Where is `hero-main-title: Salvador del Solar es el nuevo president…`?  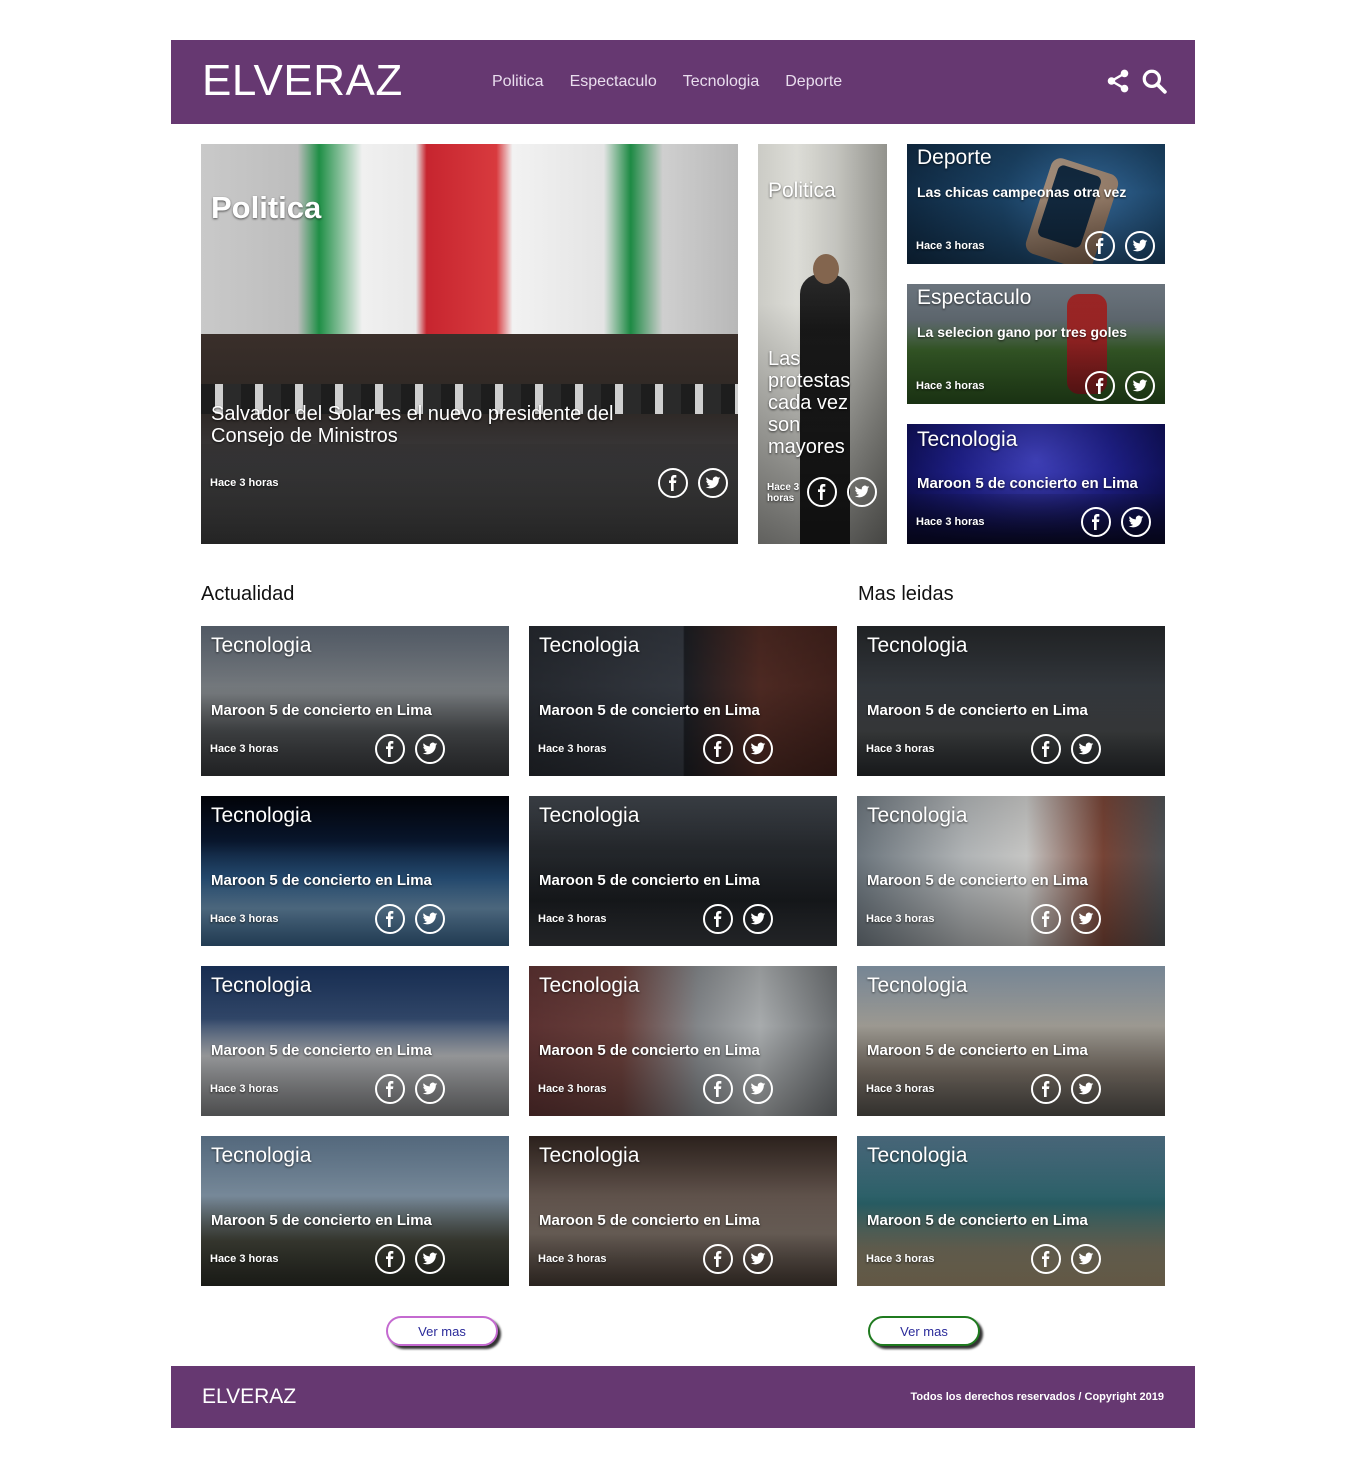
hero-main-title: Salvador del Solar es el nuevo president… is located at coordinates (436, 425).